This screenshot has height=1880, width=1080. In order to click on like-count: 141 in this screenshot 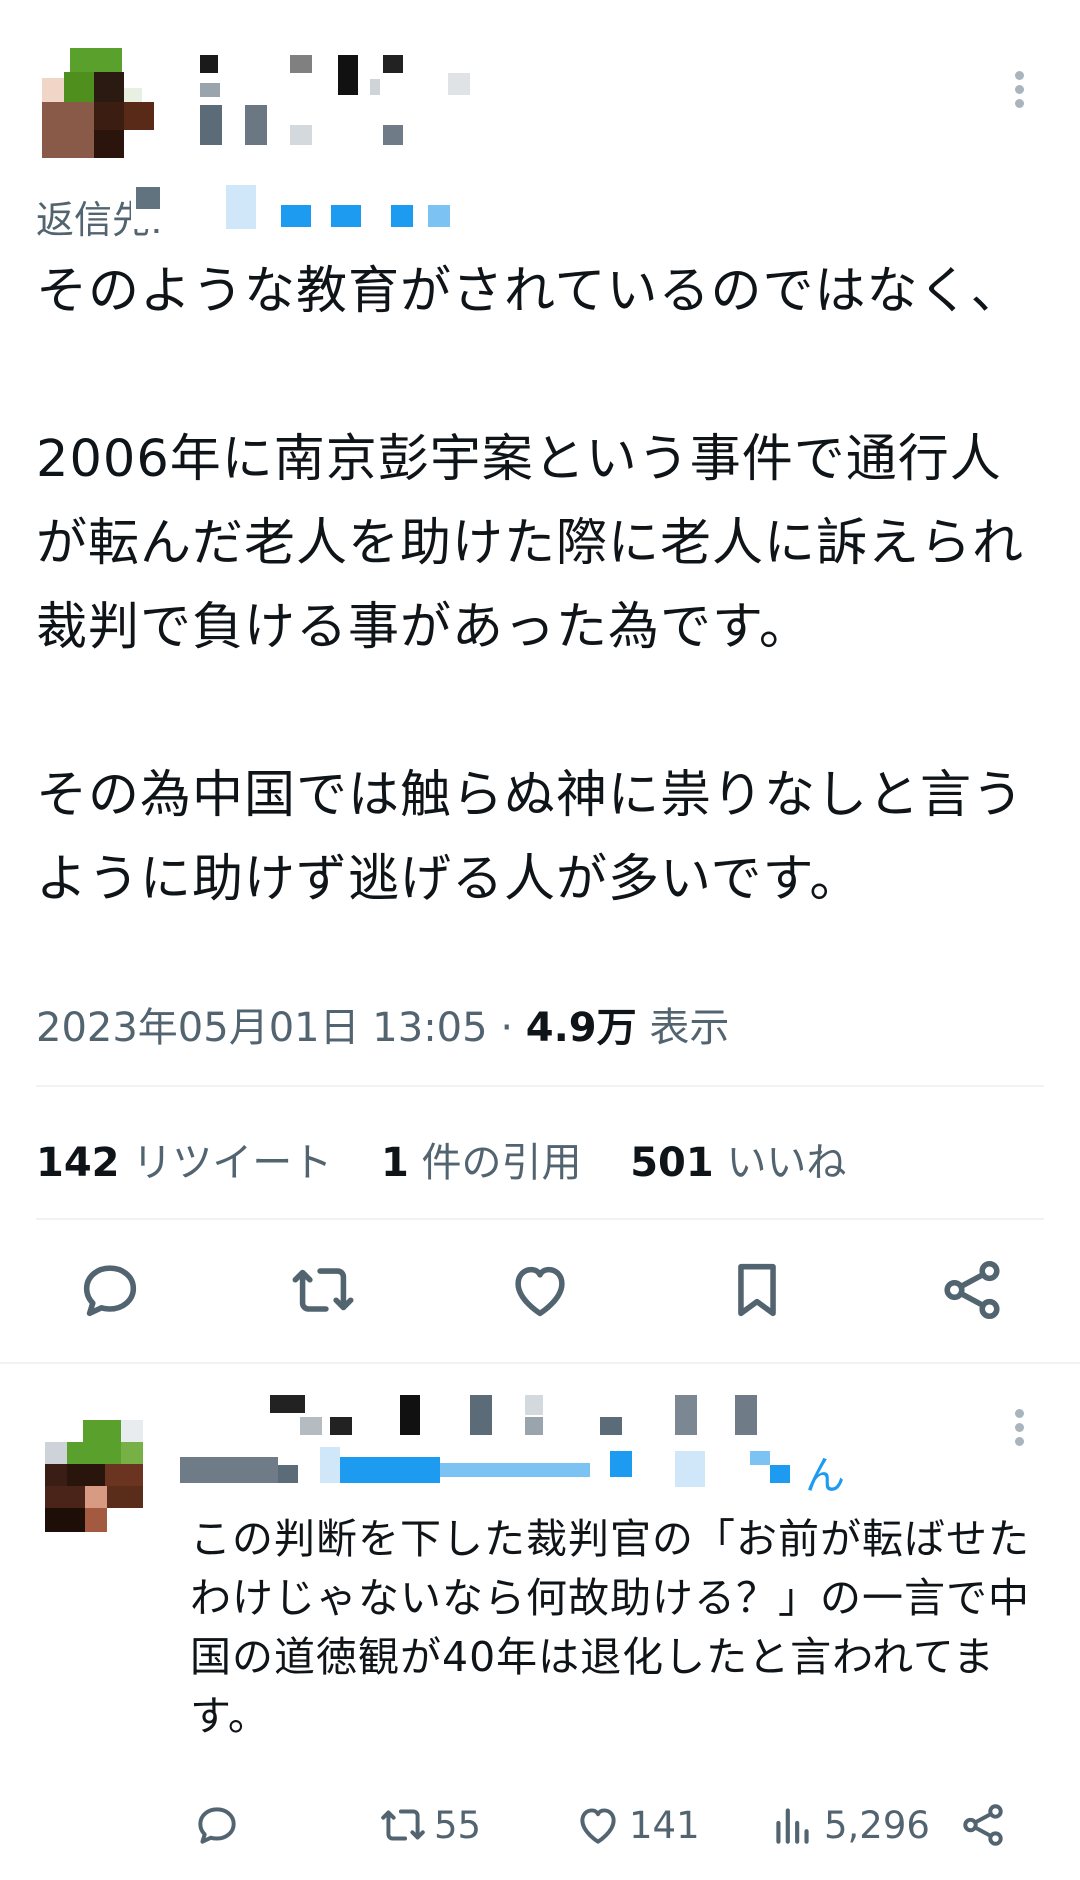, I will do `click(664, 1825)`.